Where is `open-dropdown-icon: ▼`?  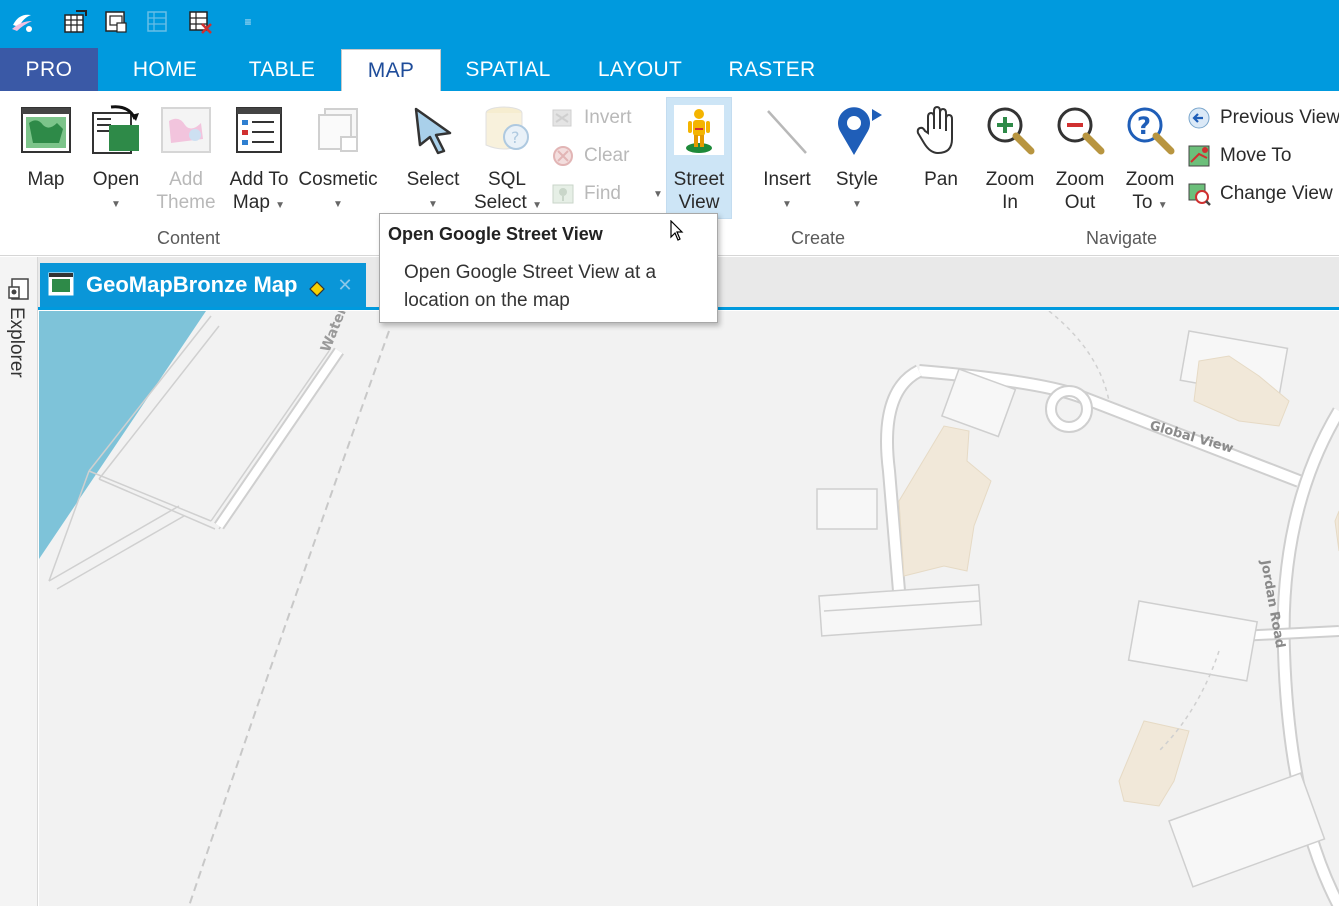
open-dropdown-icon: ▼ is located at coordinates (116, 204).